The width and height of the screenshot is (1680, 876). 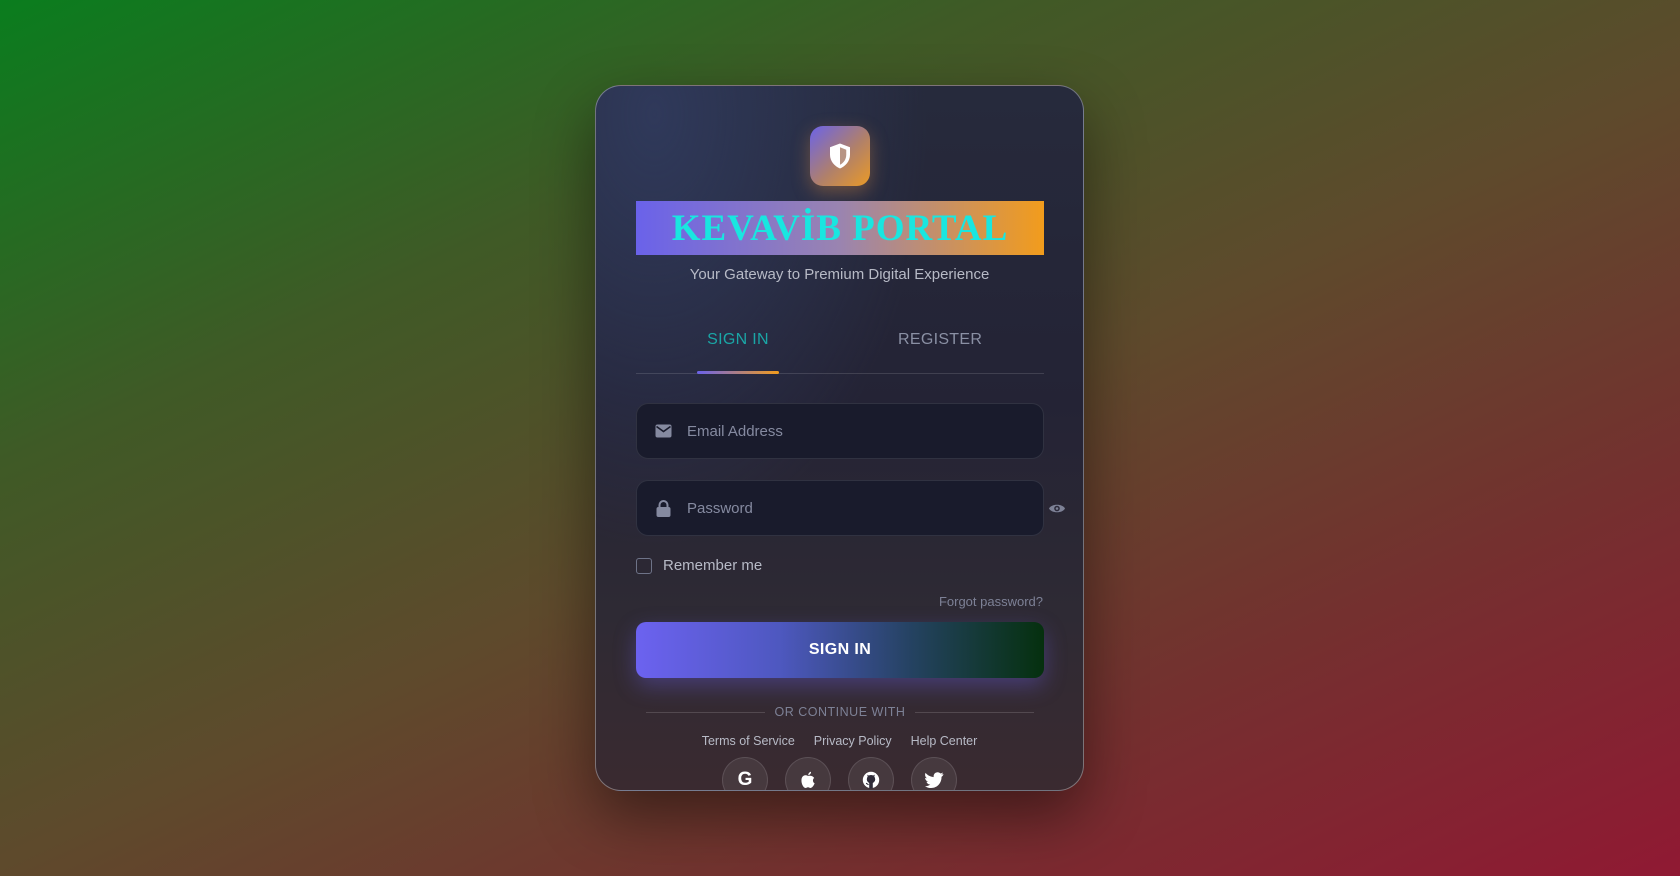 What do you see at coordinates (853, 741) in the screenshot?
I see `privacy-link: Privacy Policy` at bounding box center [853, 741].